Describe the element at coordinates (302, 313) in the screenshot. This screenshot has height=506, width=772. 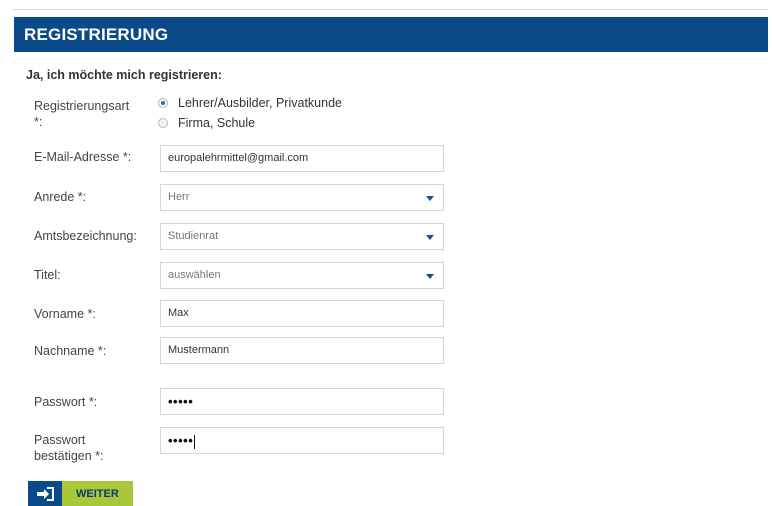
I see `first-name-field: Max` at that location.